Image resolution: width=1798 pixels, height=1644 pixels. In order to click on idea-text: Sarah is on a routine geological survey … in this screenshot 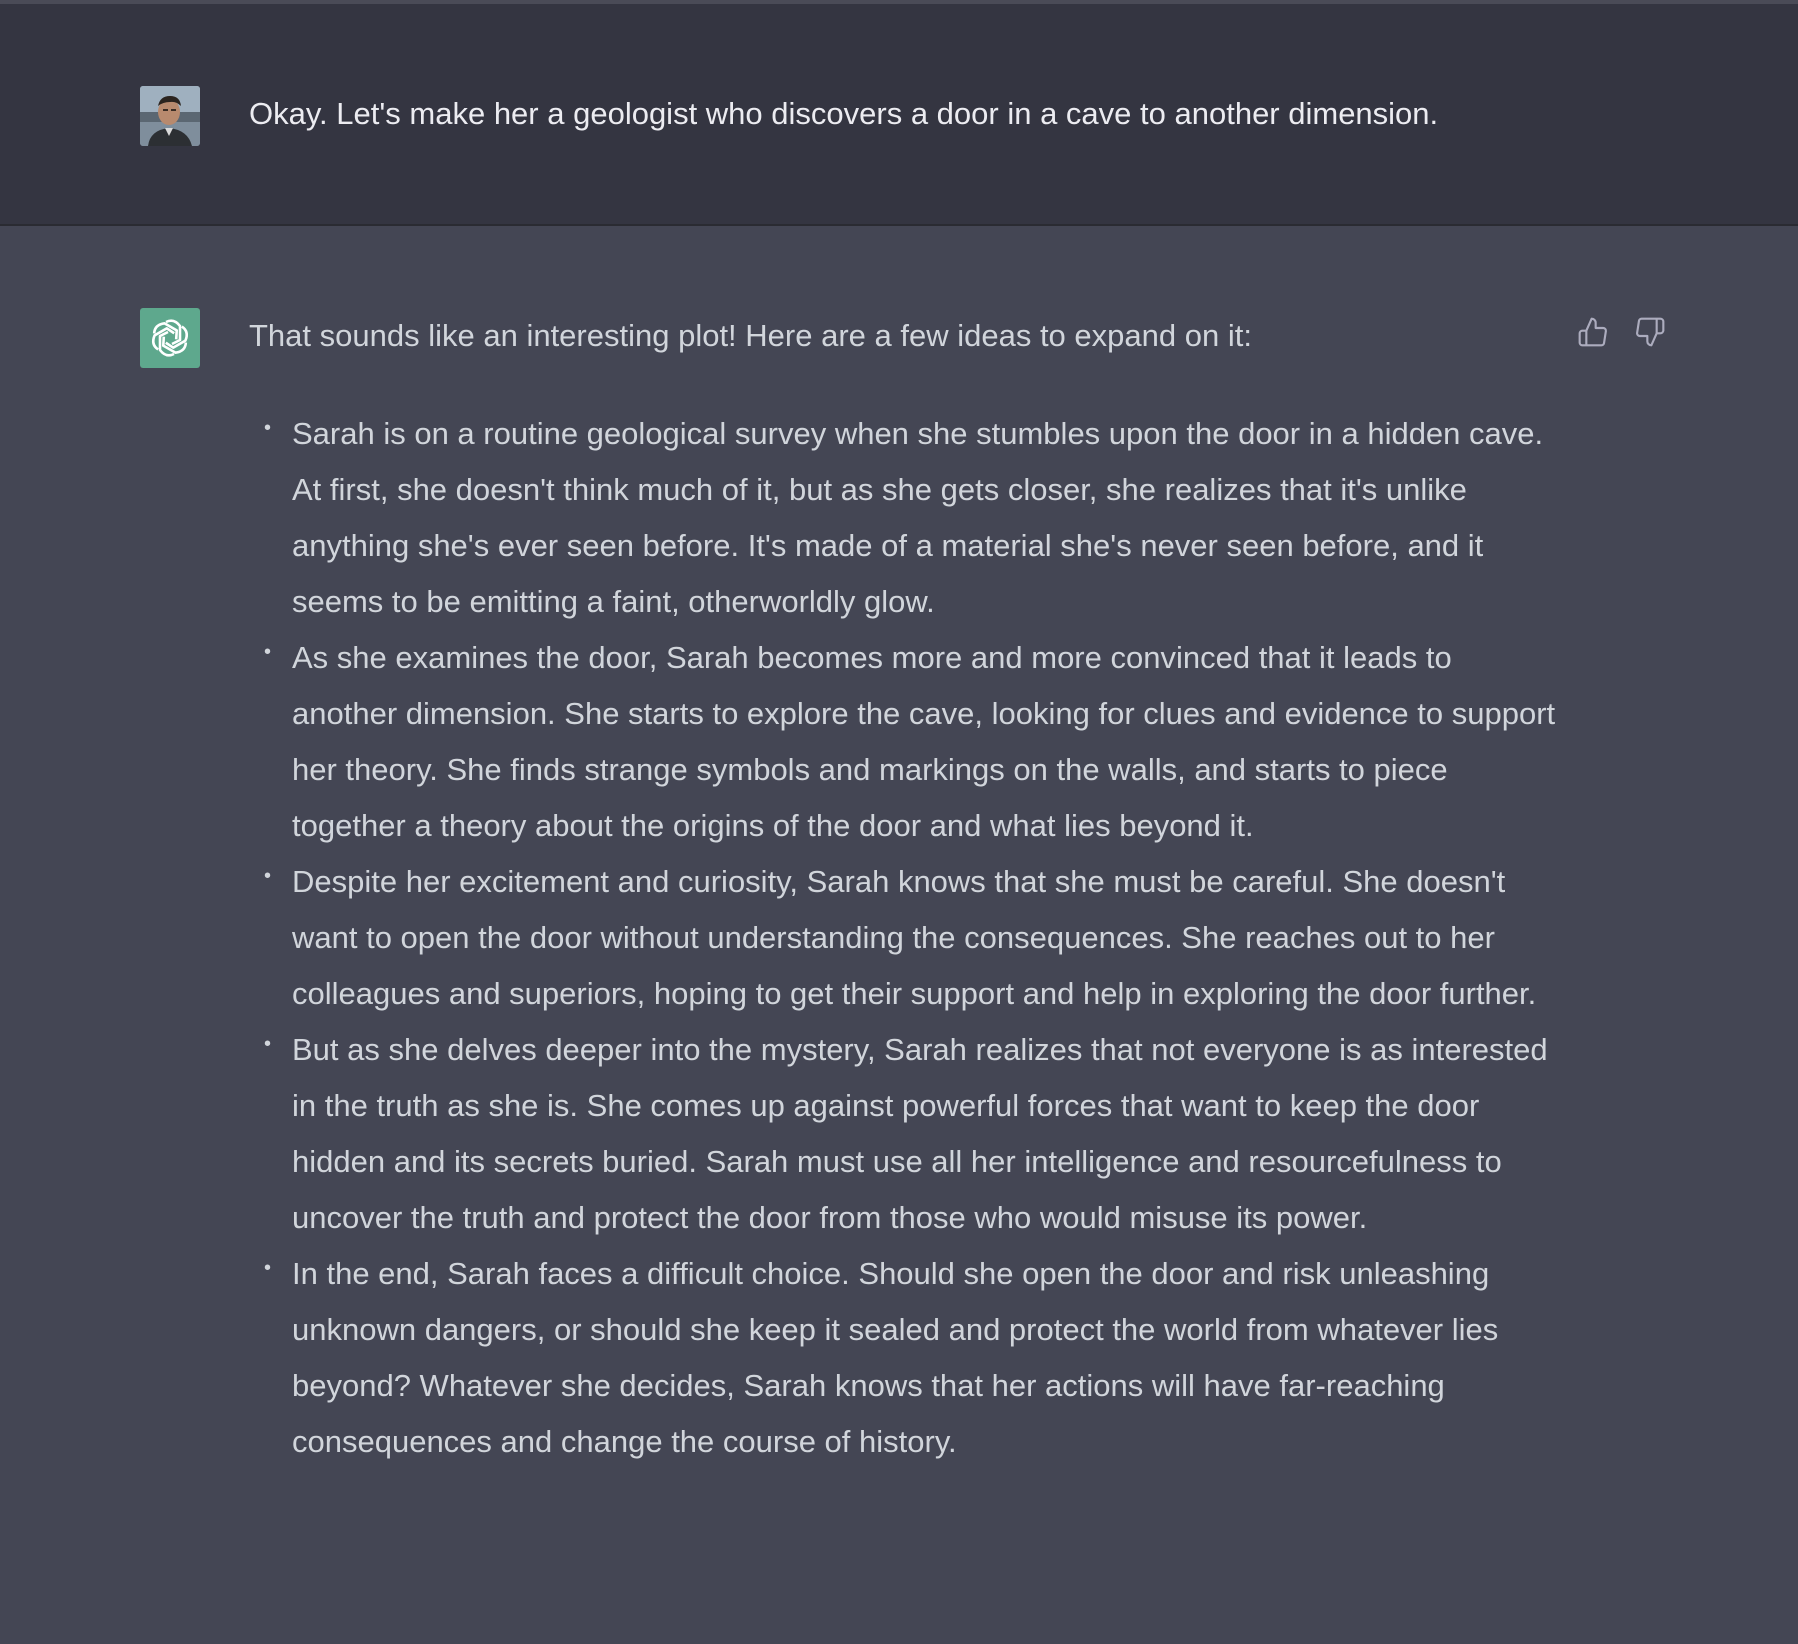, I will do `click(918, 517)`.